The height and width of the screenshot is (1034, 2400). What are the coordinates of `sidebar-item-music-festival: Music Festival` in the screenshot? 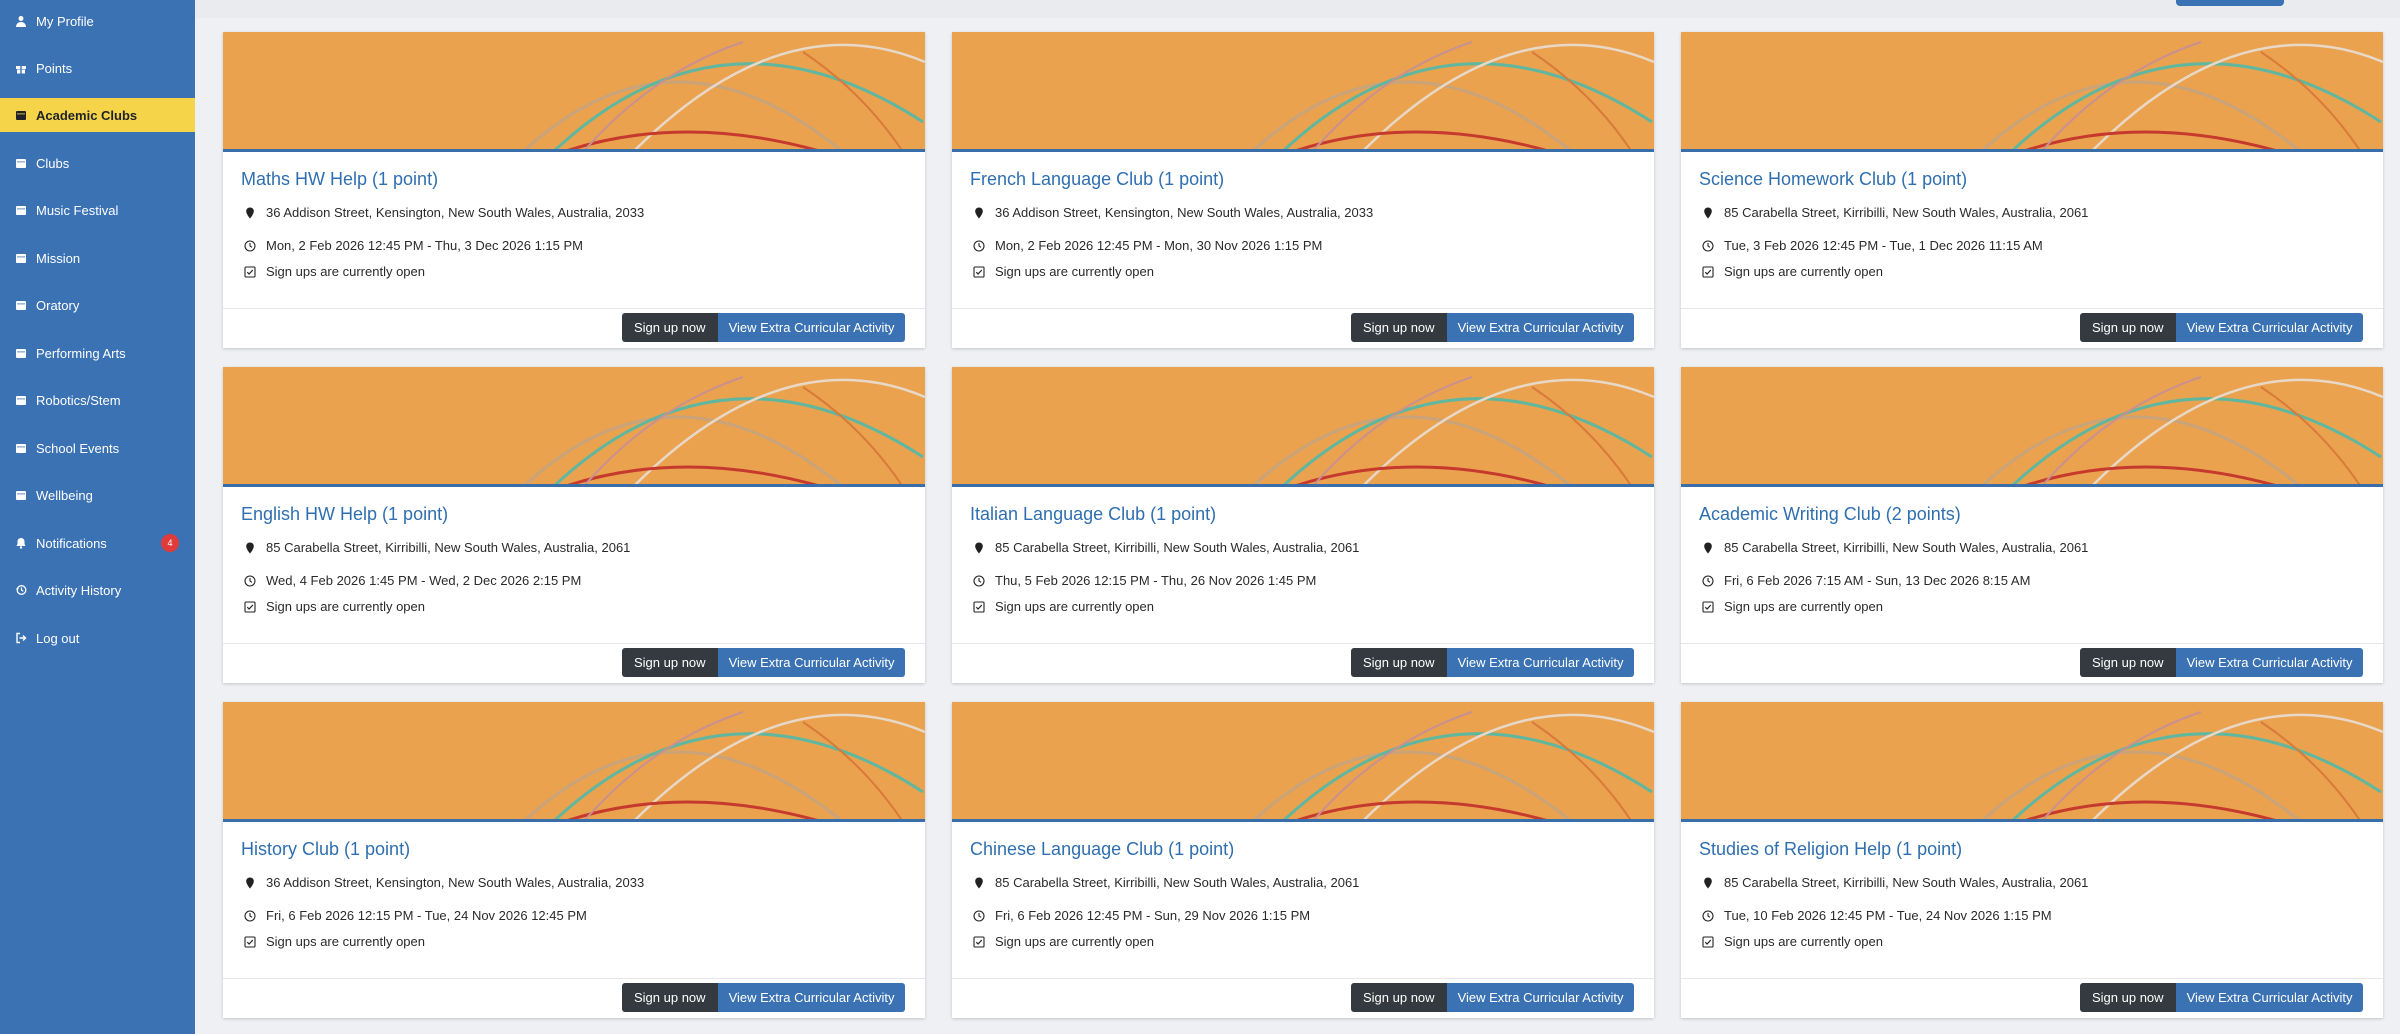 It's located at (97, 210).